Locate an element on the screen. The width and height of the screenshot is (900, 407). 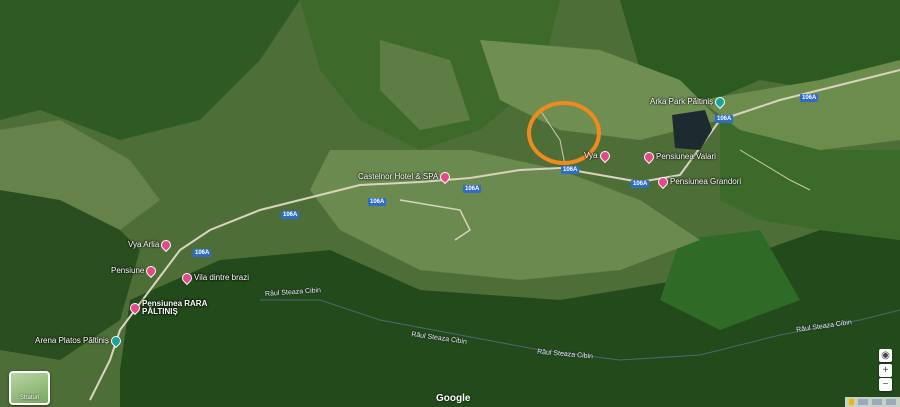
place-vya: Vya is located at coordinates (598, 156).